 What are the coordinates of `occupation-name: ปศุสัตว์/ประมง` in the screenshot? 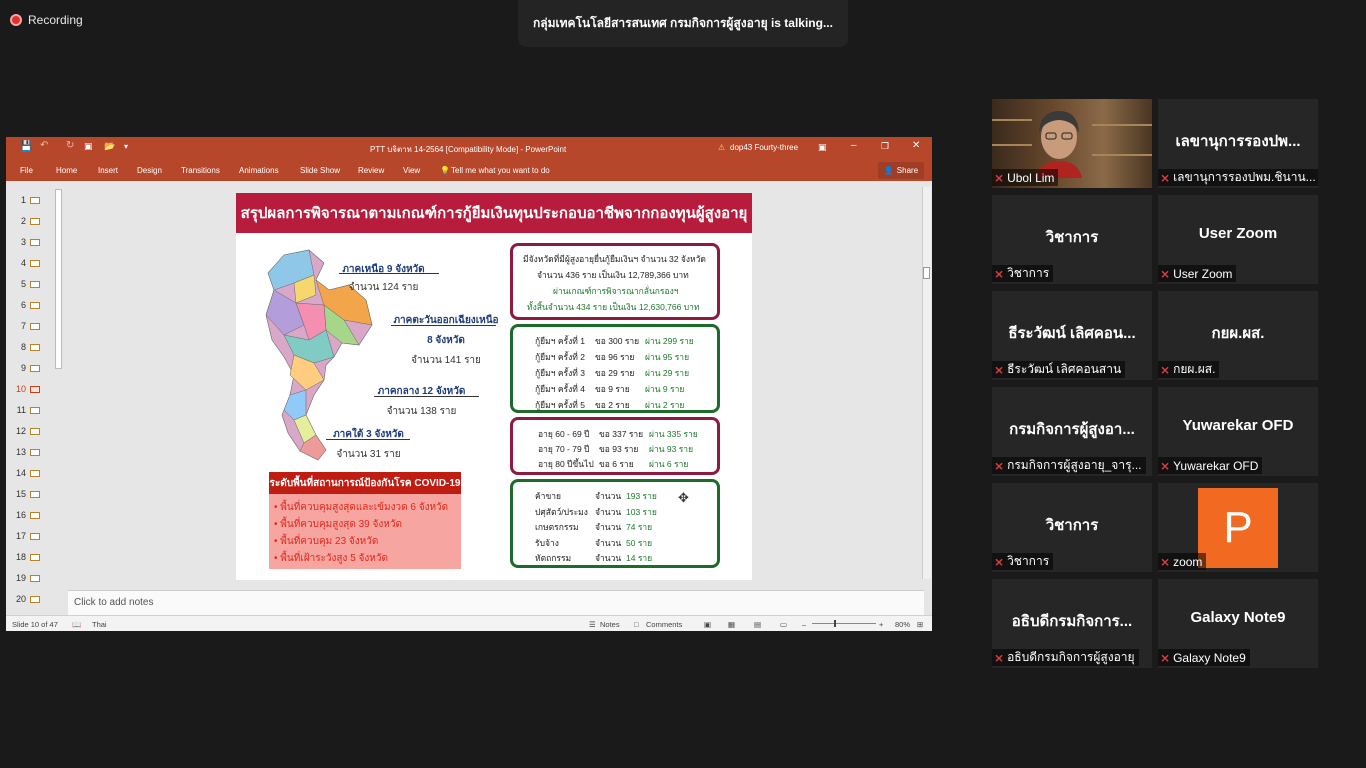 It's located at (561, 511).